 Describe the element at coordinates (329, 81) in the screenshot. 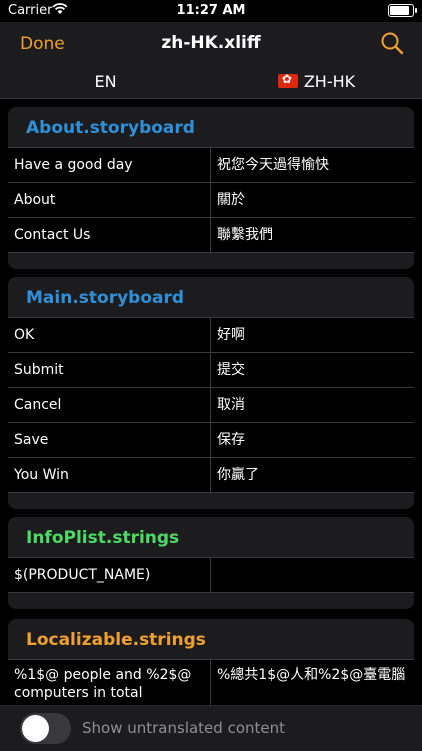

I see `target-language-label: ZH-HK` at that location.